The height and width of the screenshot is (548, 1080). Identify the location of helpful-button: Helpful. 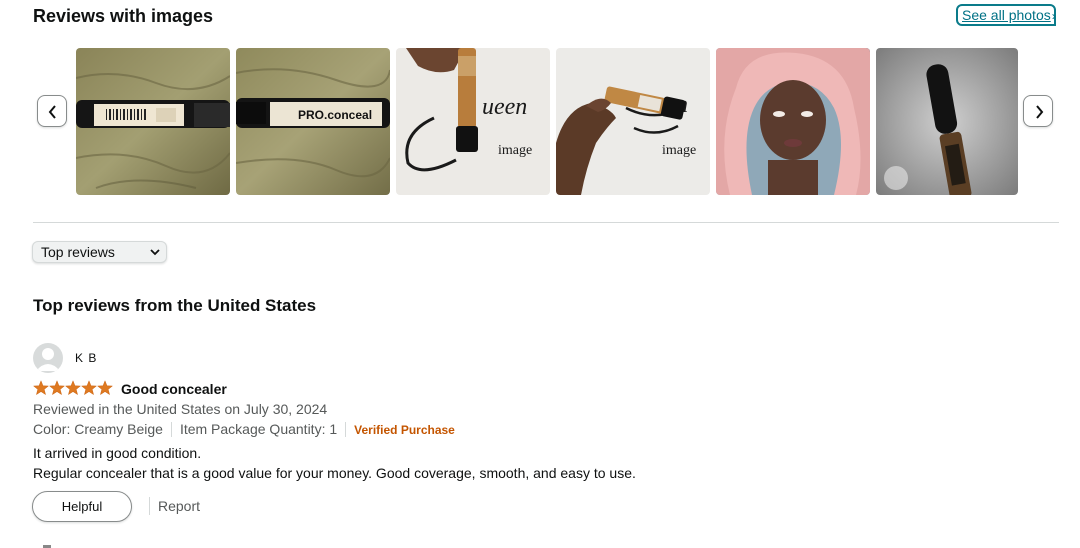
(82, 506).